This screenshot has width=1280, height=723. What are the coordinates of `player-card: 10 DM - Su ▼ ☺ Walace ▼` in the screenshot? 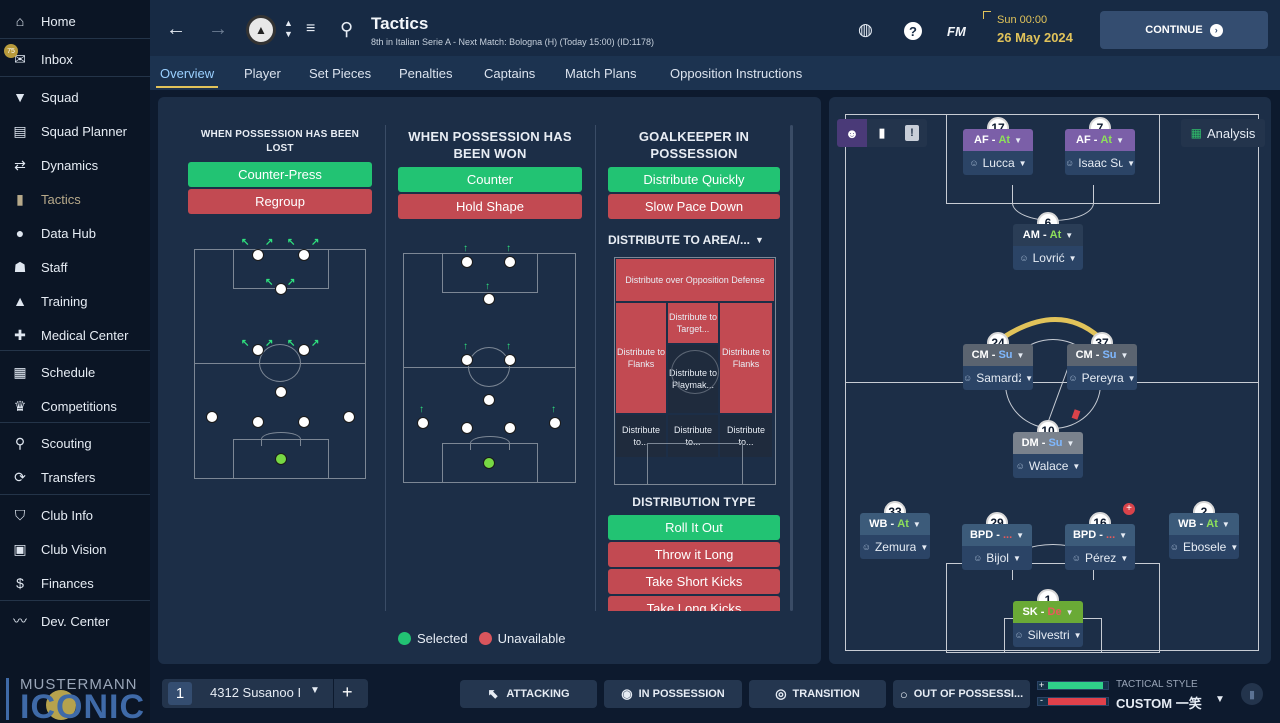 It's located at (1048, 449).